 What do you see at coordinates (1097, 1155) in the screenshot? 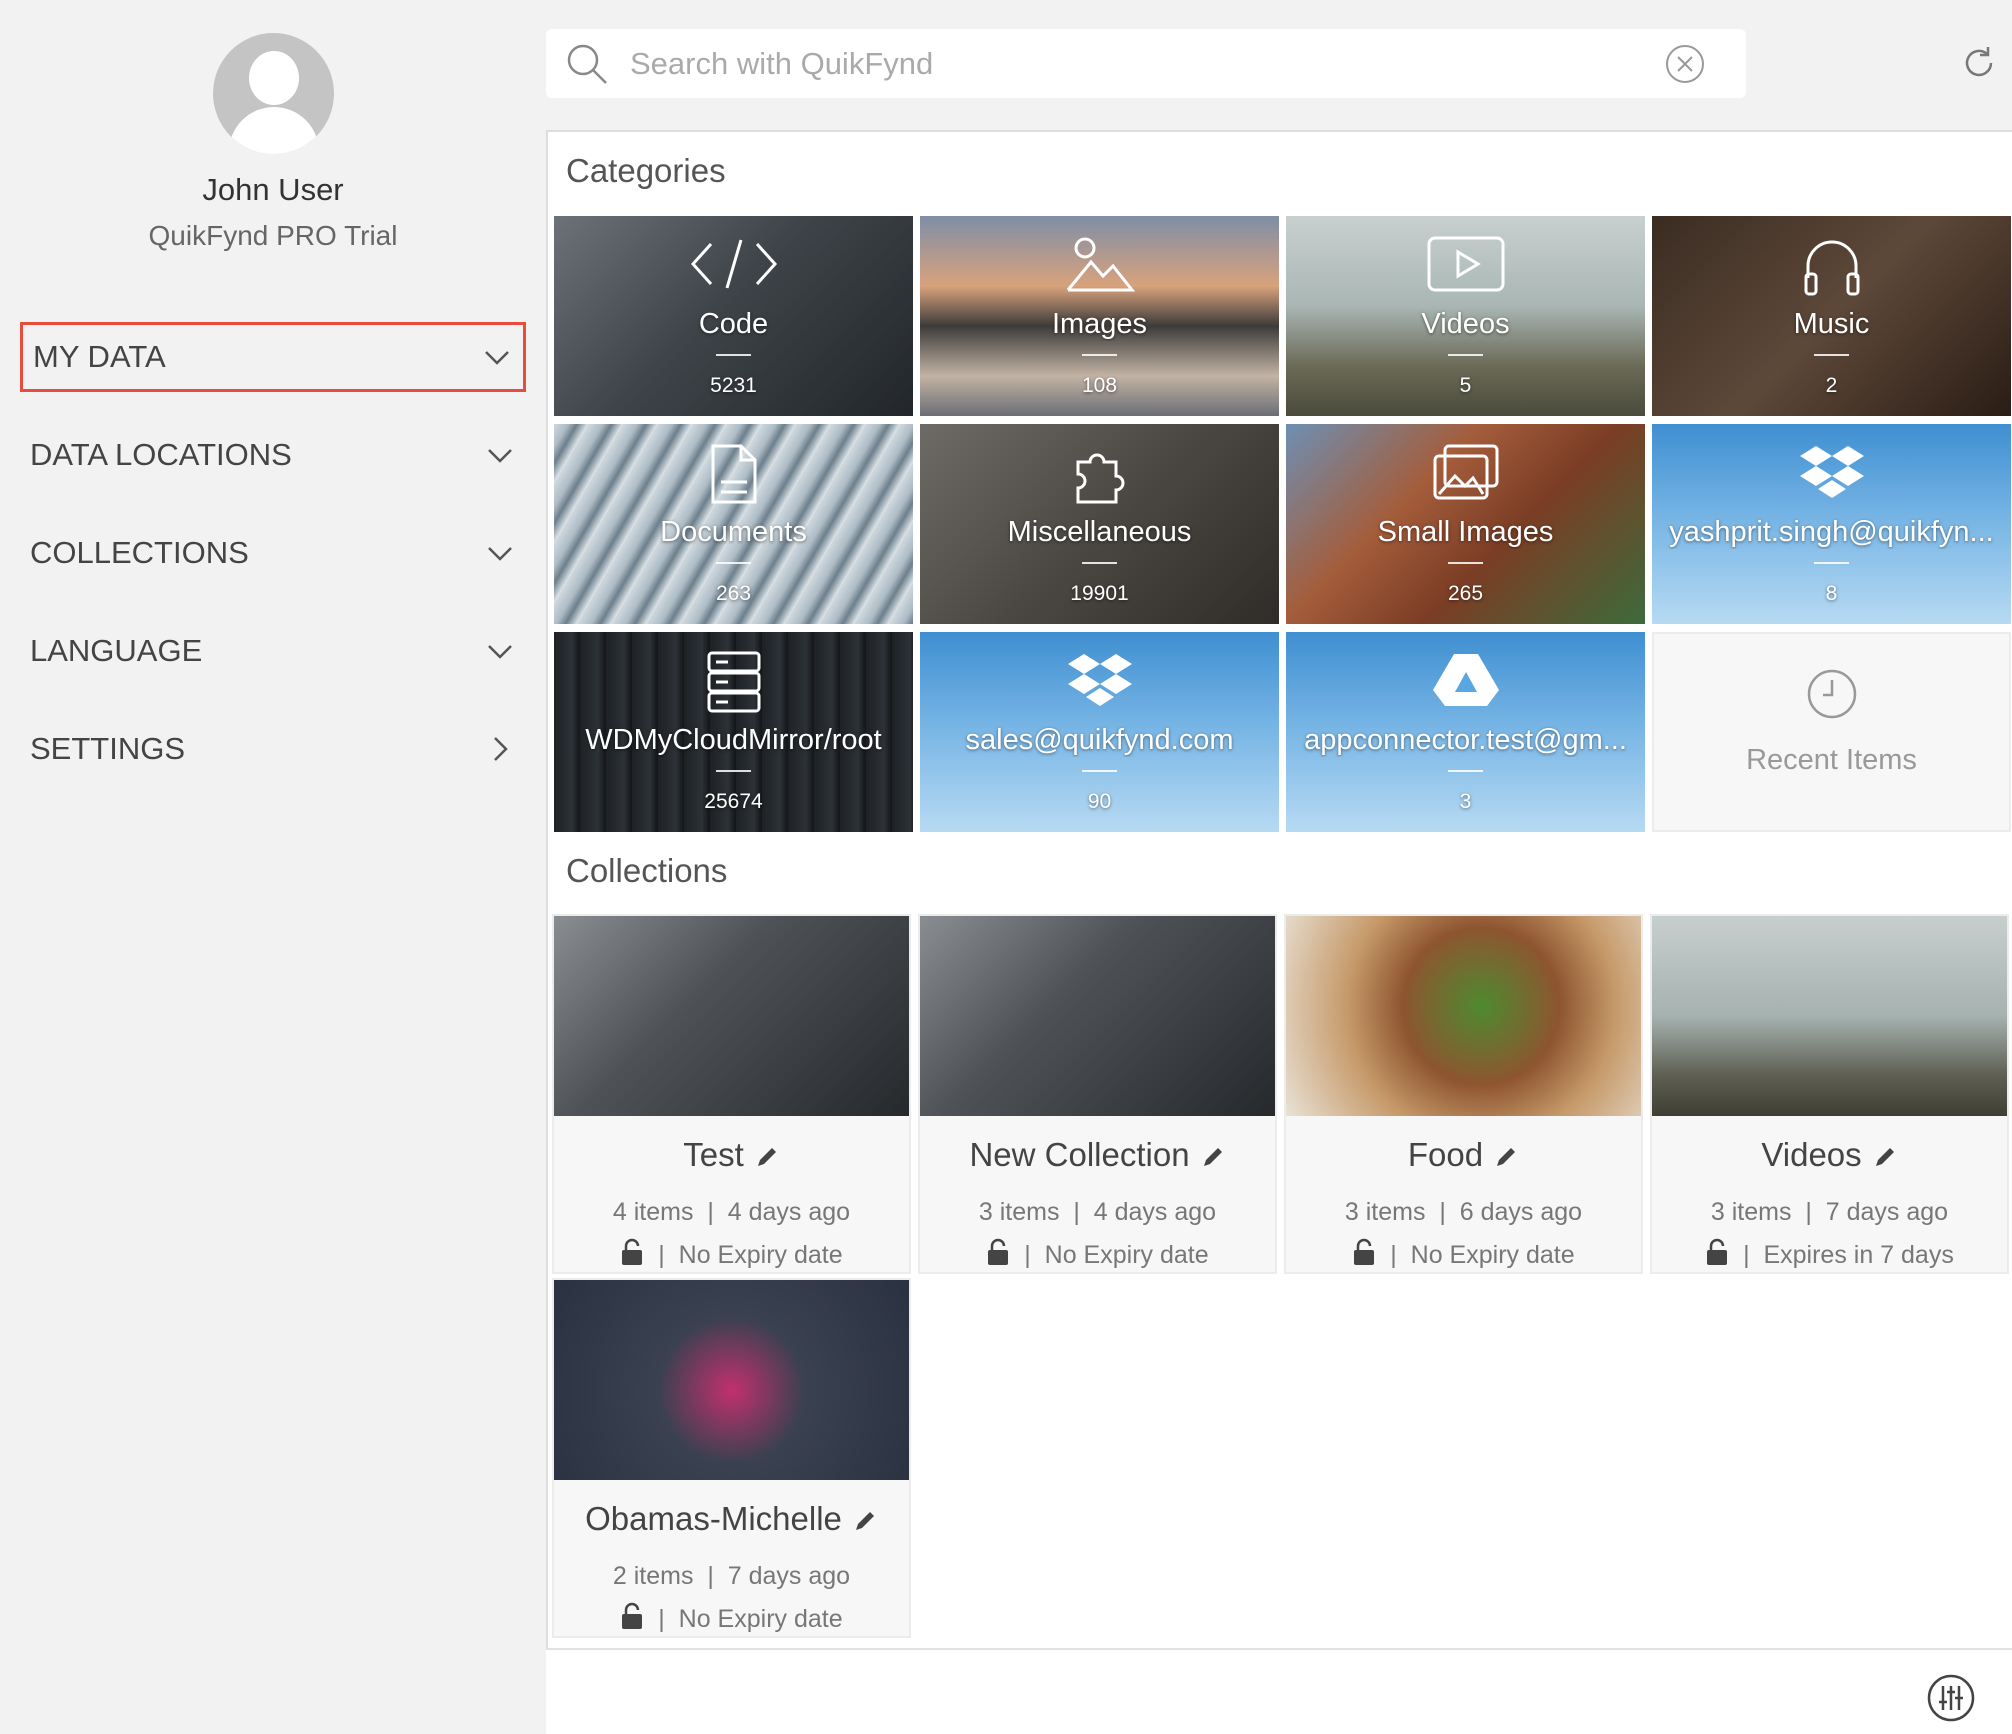
I see `collection-name: New Collection` at bounding box center [1097, 1155].